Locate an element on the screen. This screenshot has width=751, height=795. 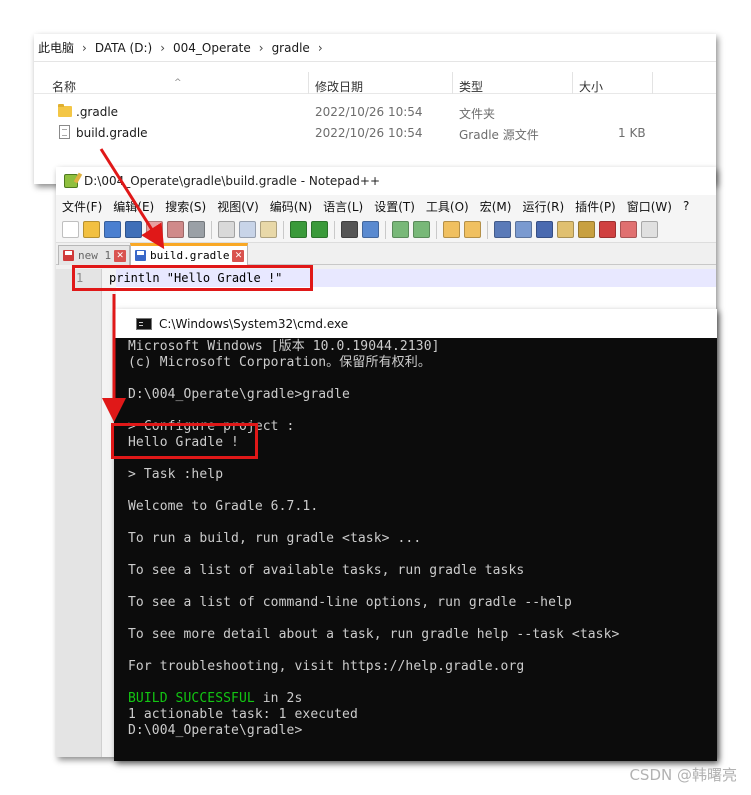
breadcrumb-folder-operate: 004_Operate is located at coordinates (212, 48).